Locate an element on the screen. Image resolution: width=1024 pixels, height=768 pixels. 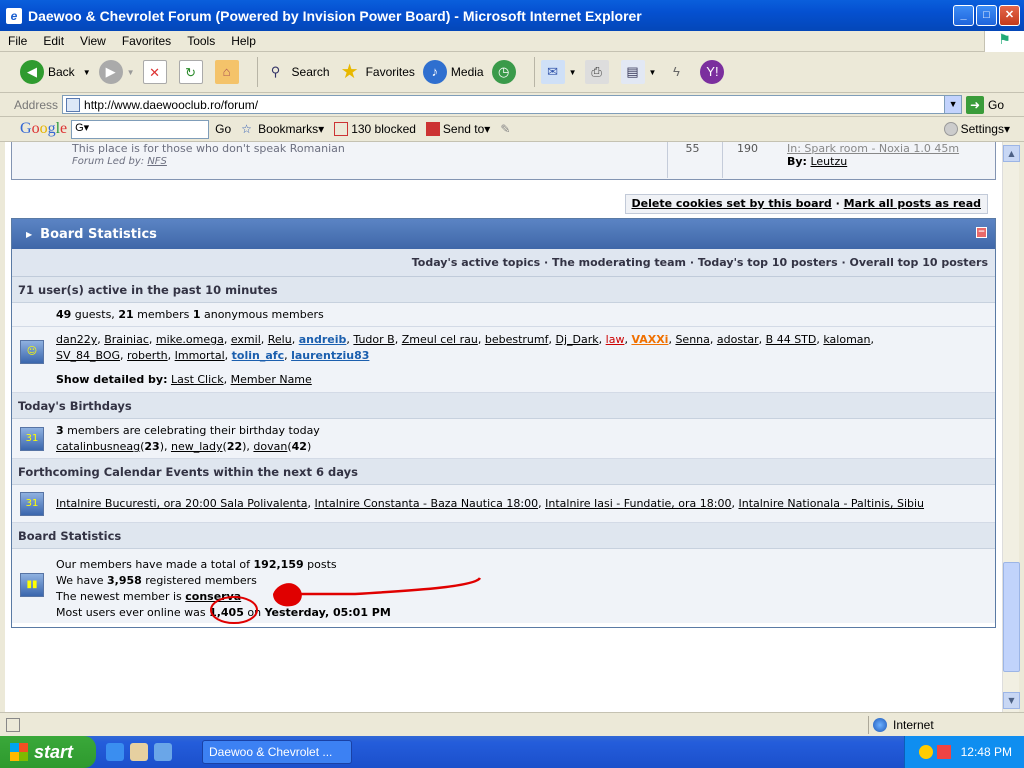
go-button: ➜ Go is located at coordinates (985, 104).